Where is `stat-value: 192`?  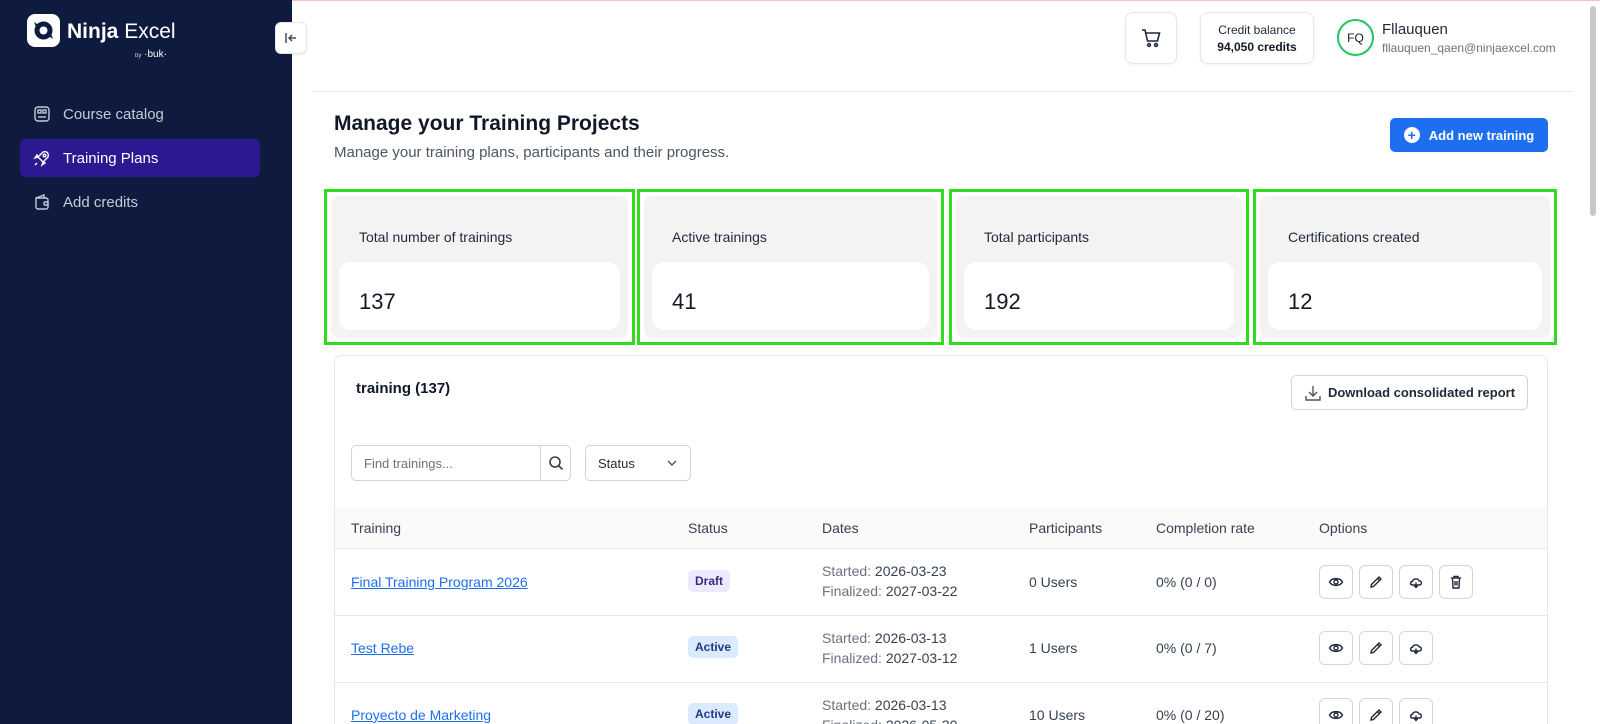
stat-value: 192 is located at coordinates (1002, 301).